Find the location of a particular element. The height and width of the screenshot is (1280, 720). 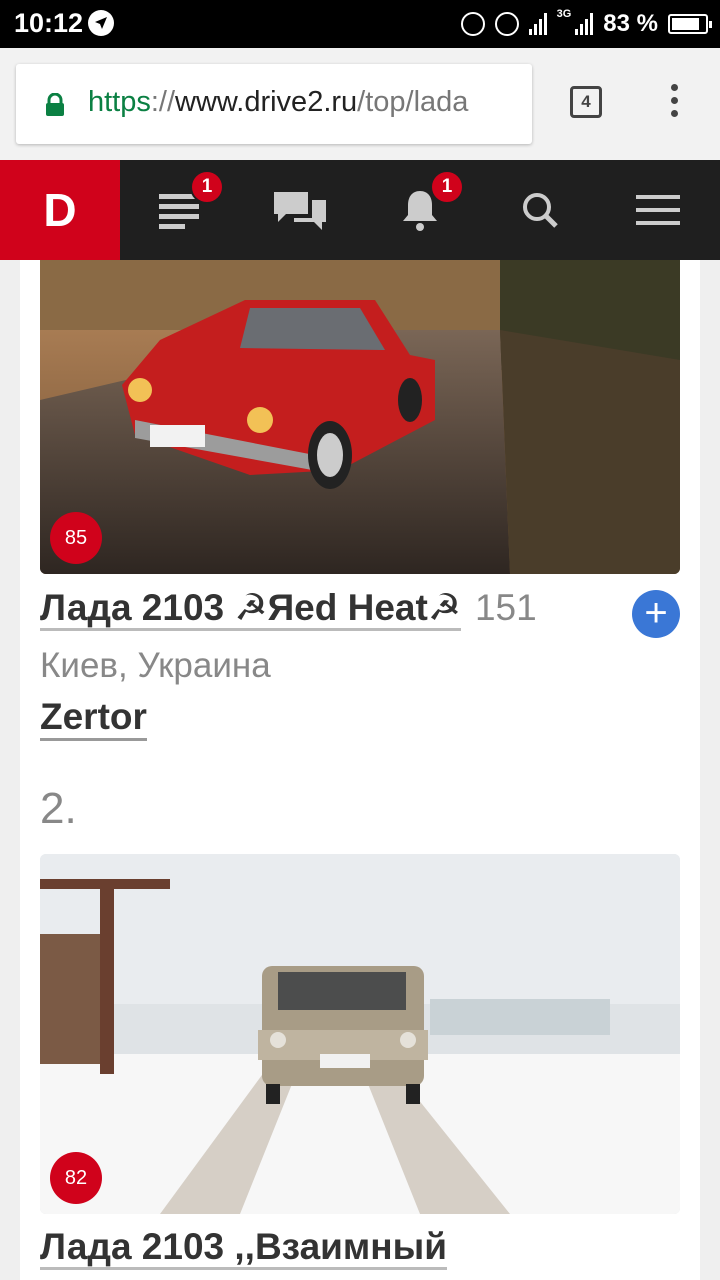

signal-icon is located at coordinates (537, 24).